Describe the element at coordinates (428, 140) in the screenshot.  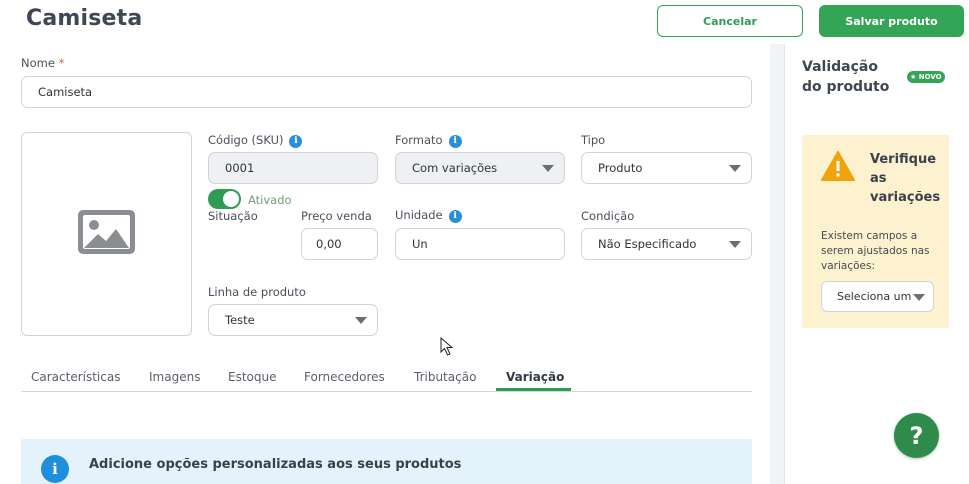
I see `formato-label: Formato i` at that location.